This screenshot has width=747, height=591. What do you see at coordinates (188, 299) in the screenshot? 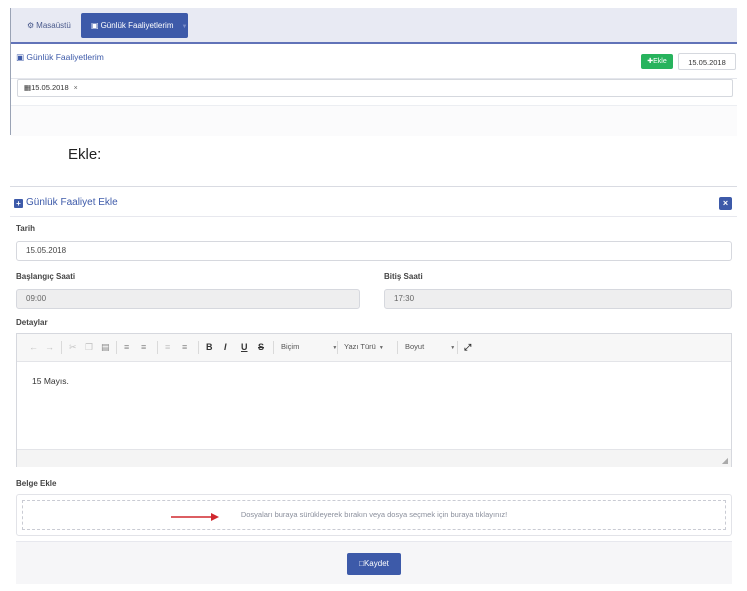
I see `start-time-field: 09:00` at bounding box center [188, 299].